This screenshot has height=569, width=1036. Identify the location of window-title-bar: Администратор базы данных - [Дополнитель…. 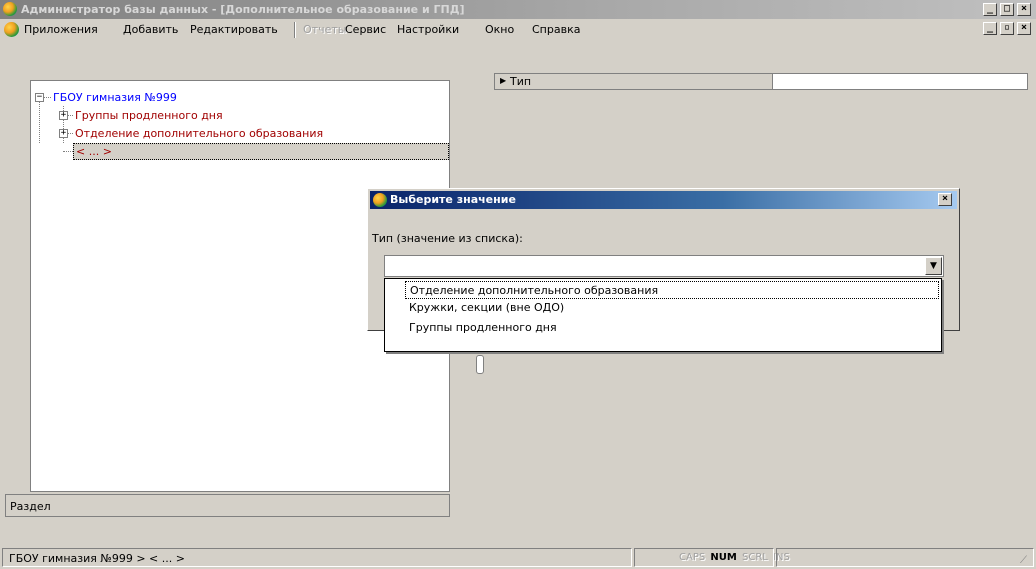
(518, 9).